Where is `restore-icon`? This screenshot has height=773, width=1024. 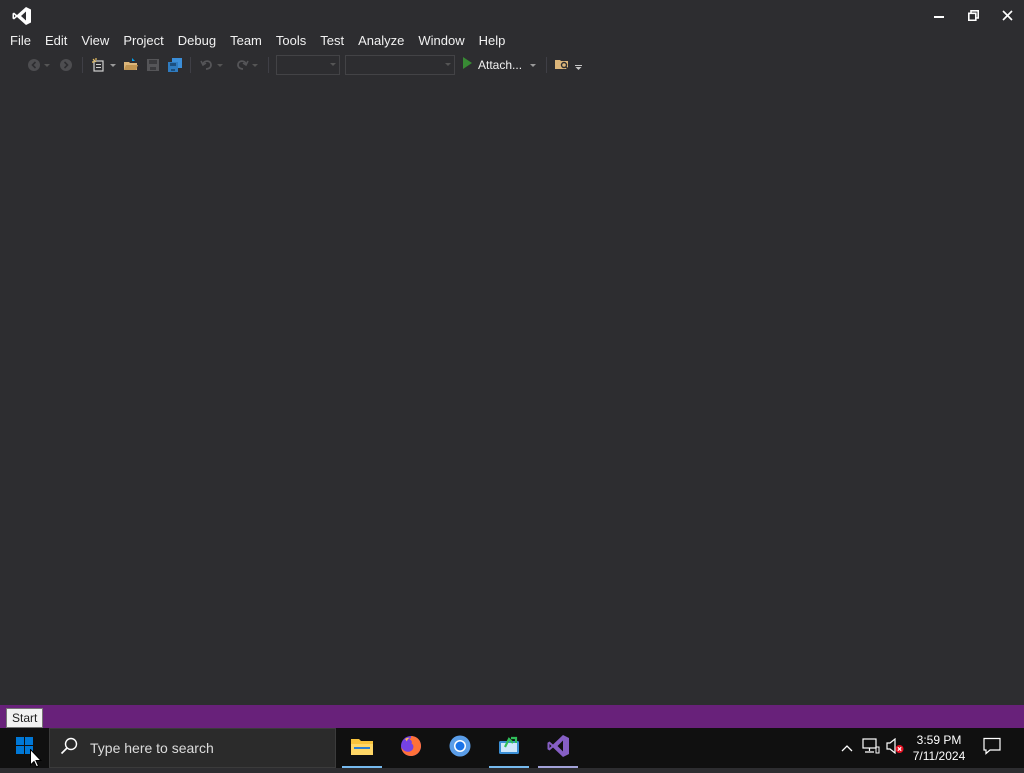 restore-icon is located at coordinates (973, 15).